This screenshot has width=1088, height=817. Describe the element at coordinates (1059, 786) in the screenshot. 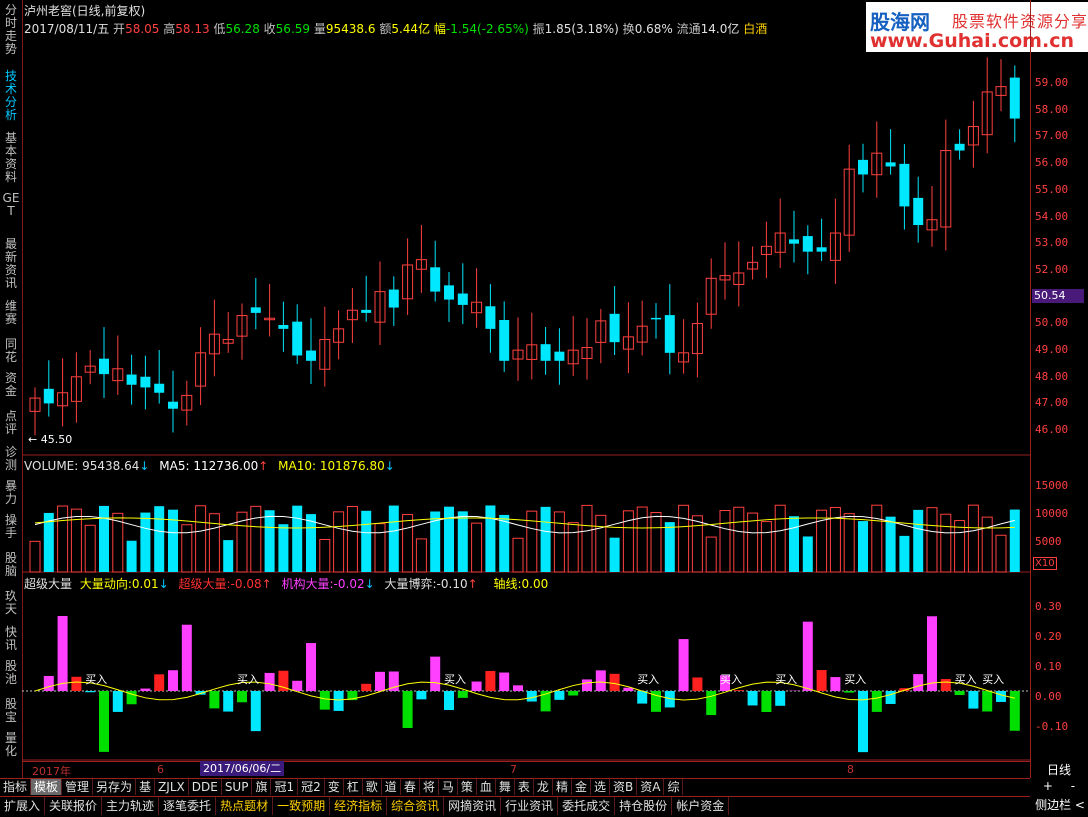

I see `zoom-buttons: + -` at that location.